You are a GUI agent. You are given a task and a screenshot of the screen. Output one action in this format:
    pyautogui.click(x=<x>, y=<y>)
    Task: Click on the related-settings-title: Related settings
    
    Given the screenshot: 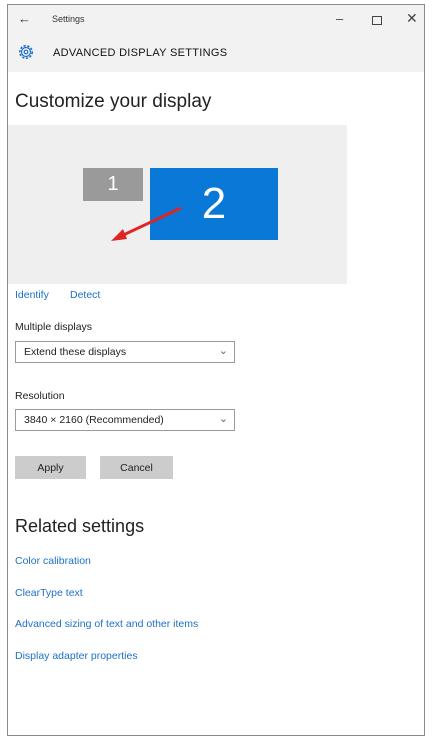 What is the action you would take?
    pyautogui.click(x=80, y=526)
    